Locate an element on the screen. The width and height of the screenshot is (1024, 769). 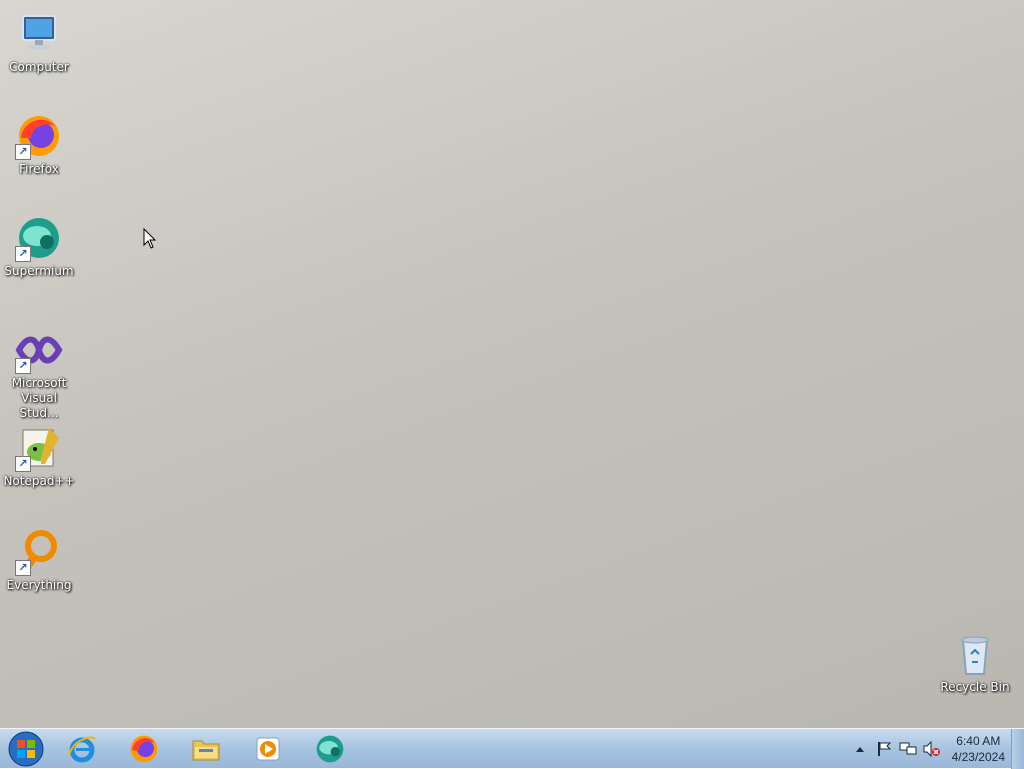
supermium-icon is located at coordinates (330, 748).